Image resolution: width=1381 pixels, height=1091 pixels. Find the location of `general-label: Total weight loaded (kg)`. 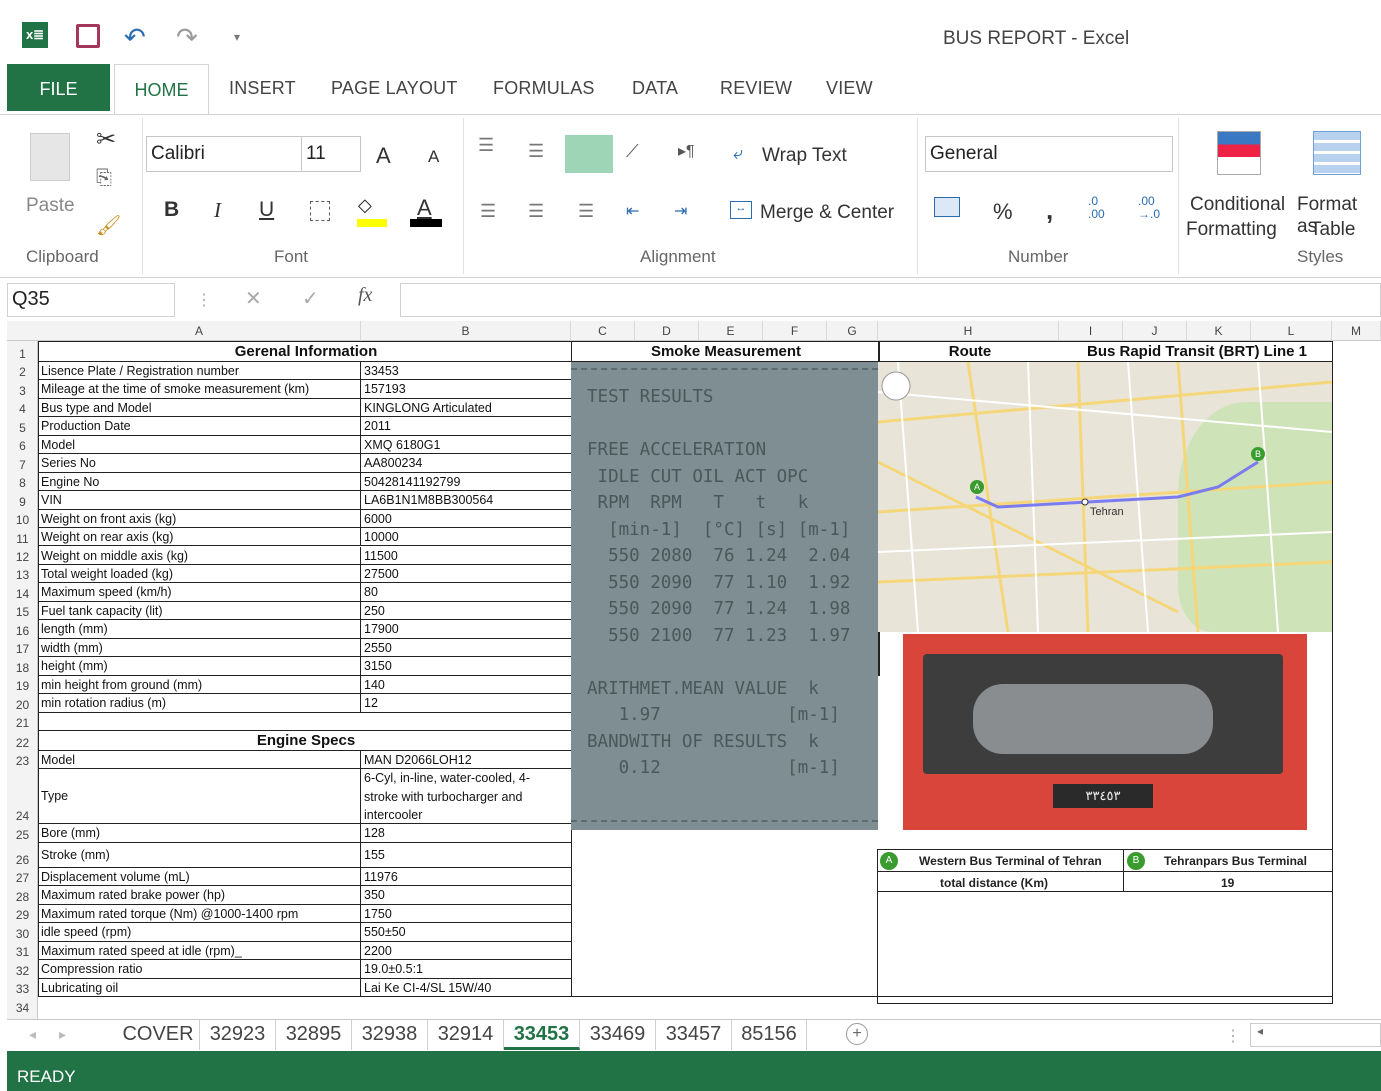

general-label: Total weight loaded (kg) is located at coordinates (199, 574).